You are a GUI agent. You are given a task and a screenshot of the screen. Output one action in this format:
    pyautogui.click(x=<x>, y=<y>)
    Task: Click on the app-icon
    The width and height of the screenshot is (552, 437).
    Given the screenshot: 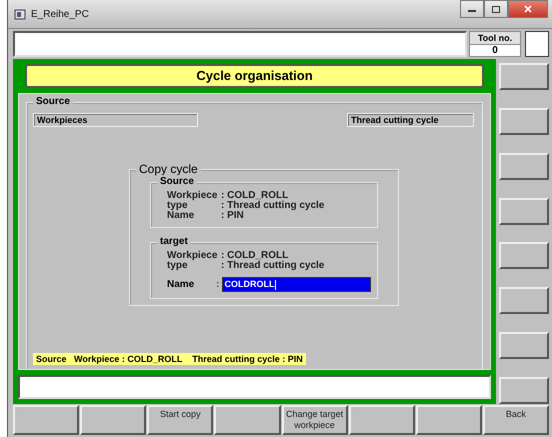 What is the action you would take?
    pyautogui.click(x=20, y=14)
    